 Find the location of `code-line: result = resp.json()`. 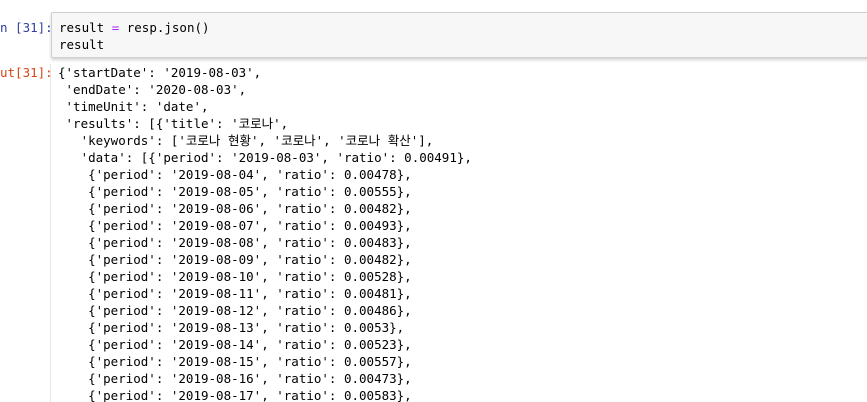

code-line: result = resp.json() is located at coordinates (134, 27).